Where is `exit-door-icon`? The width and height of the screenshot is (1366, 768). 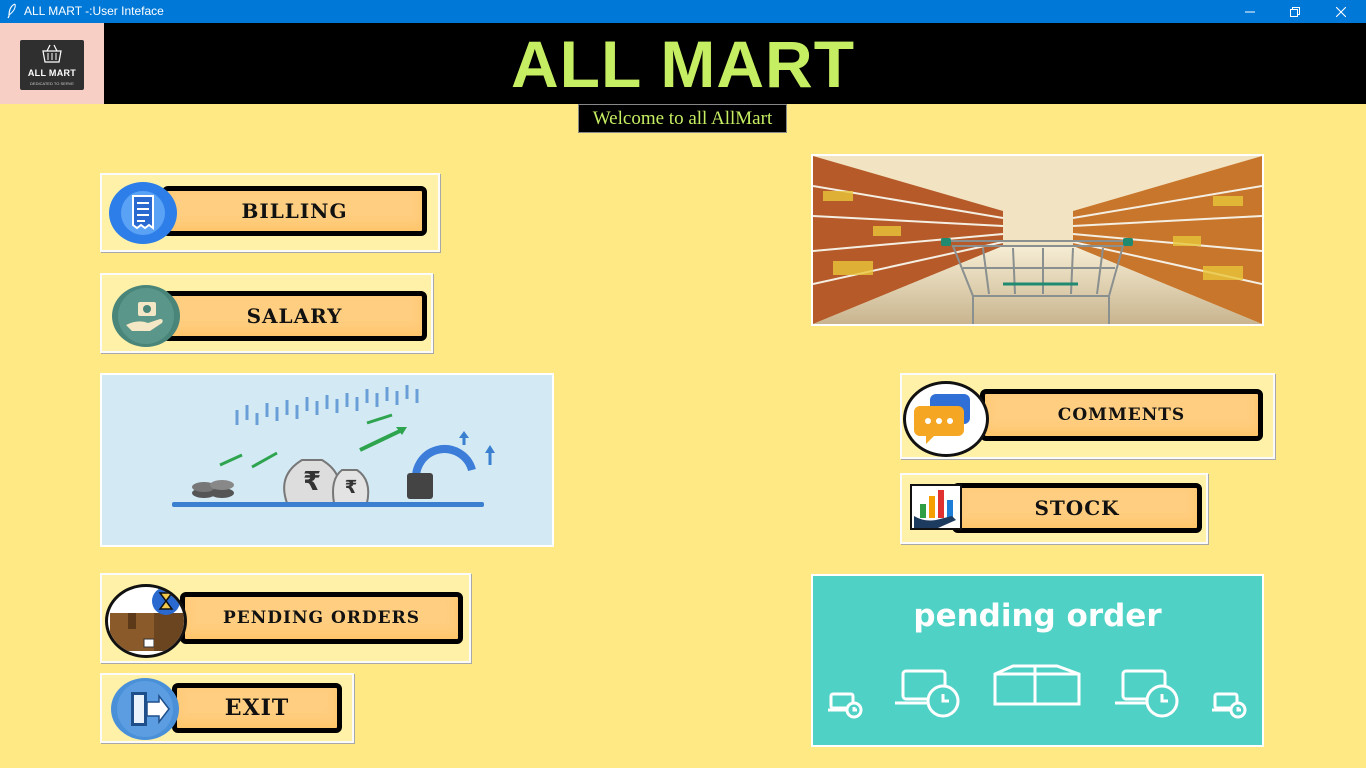 exit-door-icon is located at coordinates (145, 709).